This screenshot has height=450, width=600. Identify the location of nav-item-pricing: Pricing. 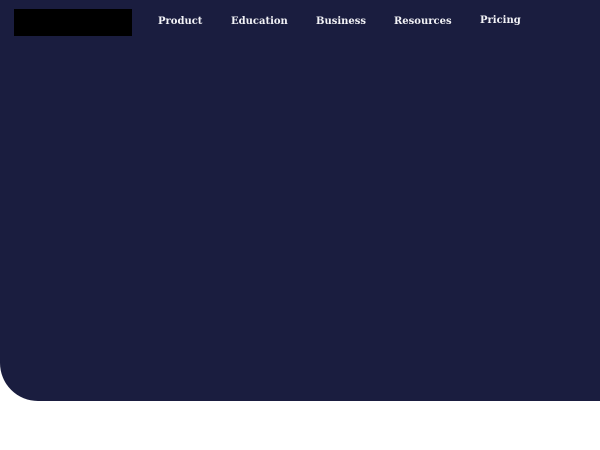
(500, 21).